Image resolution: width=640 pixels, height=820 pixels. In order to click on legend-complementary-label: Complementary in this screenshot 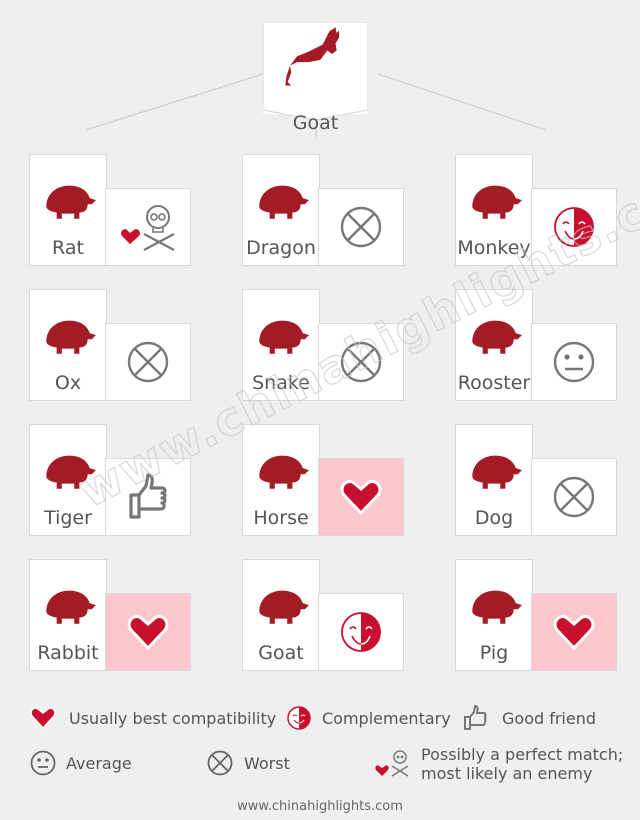, I will do `click(386, 718)`.